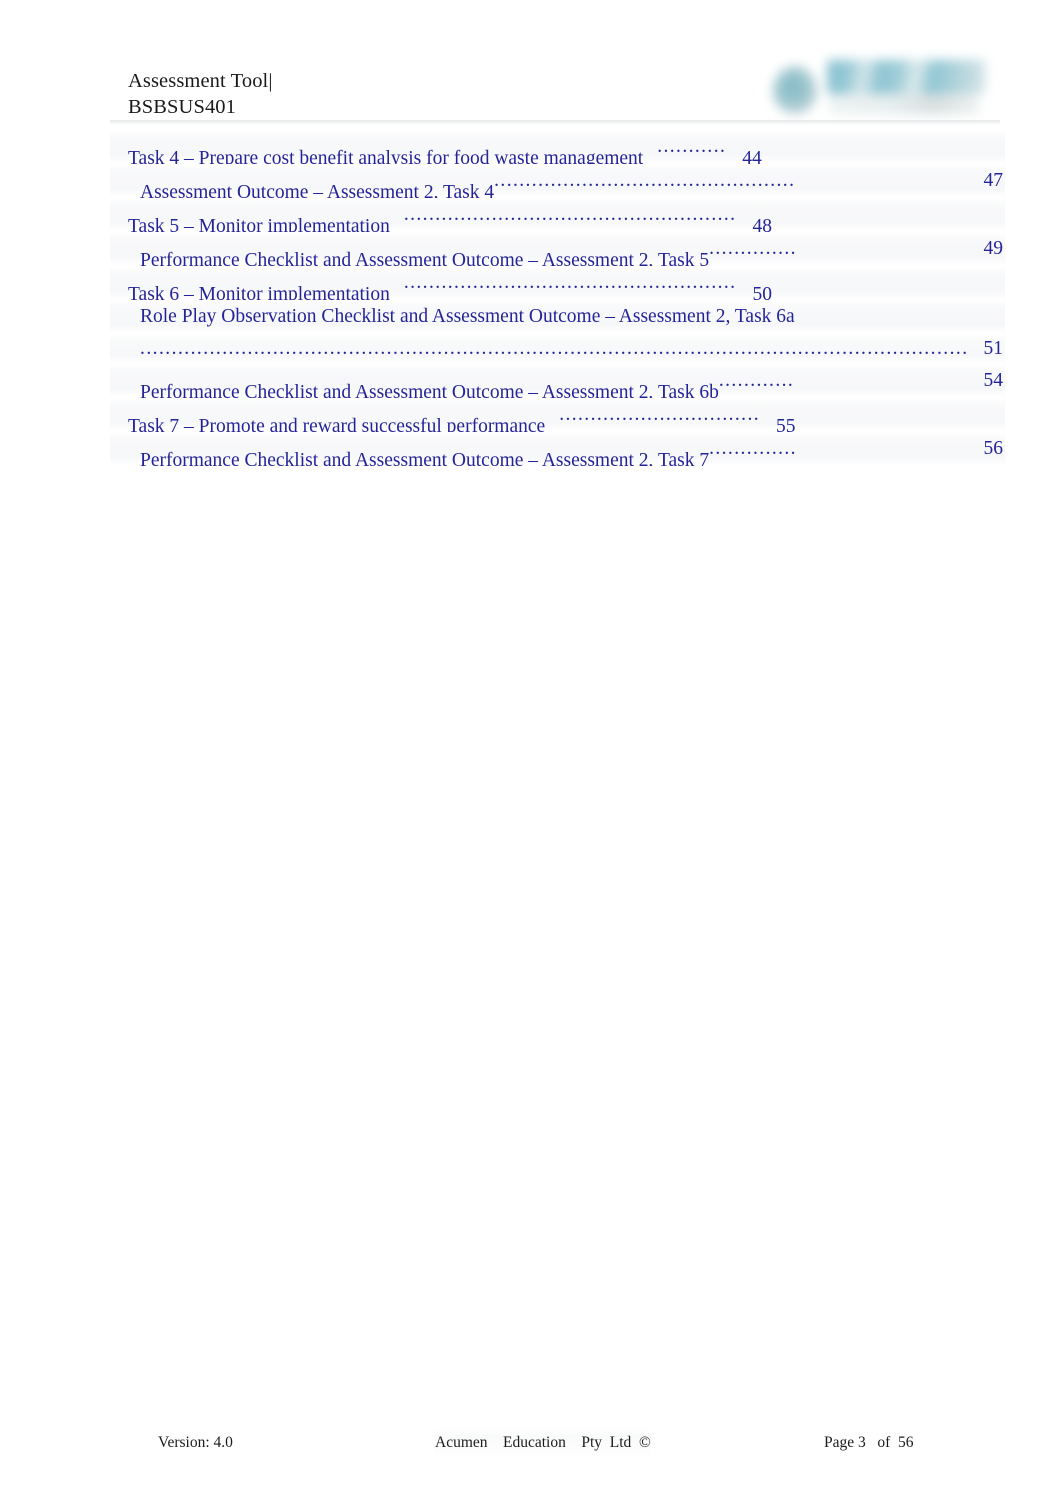  What do you see at coordinates (752, 156) in the screenshot?
I see `toc-page-number: 44` at bounding box center [752, 156].